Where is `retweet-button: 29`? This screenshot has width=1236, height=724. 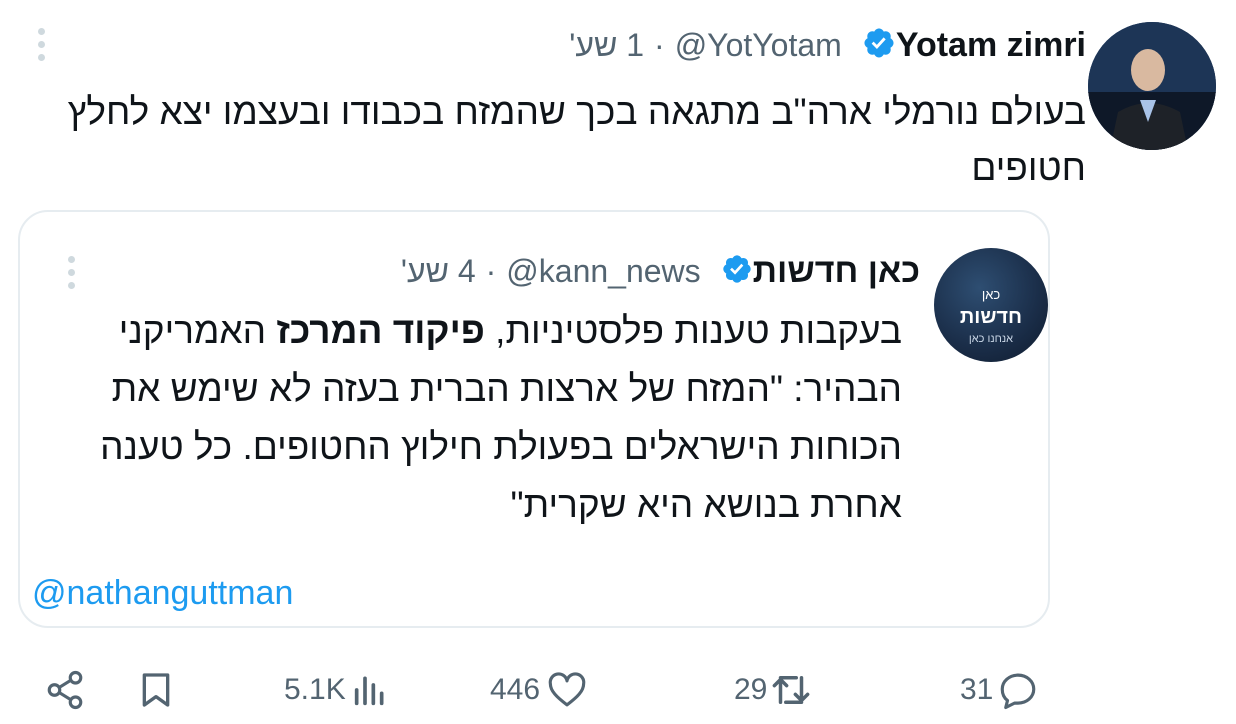
retweet-button: 29 is located at coordinates (773, 690).